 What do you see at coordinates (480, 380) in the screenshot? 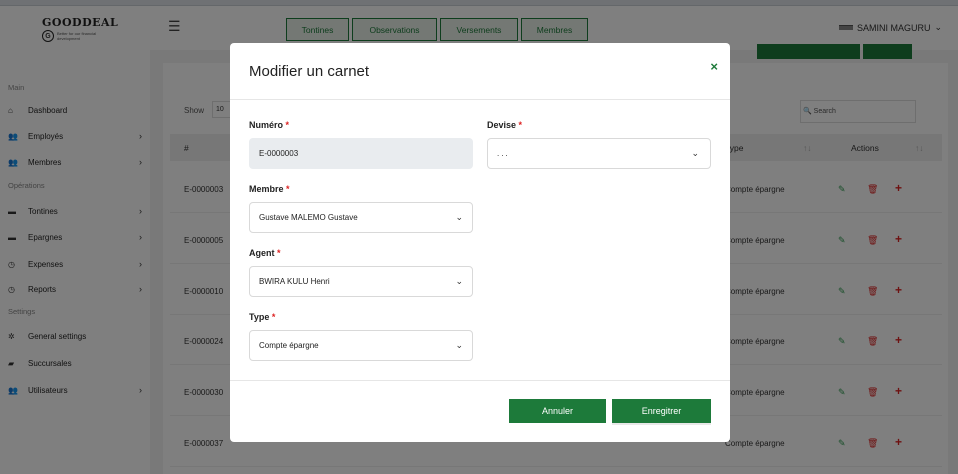
I see `modal-footer-divider` at bounding box center [480, 380].